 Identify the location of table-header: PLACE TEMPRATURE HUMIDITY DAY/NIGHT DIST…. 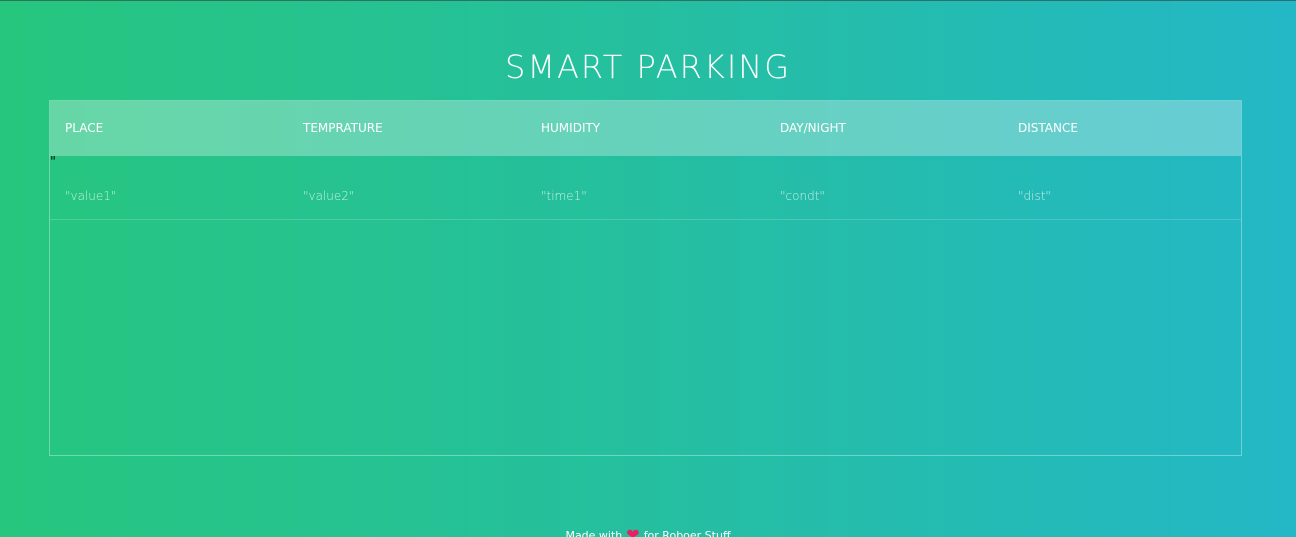
(645, 128).